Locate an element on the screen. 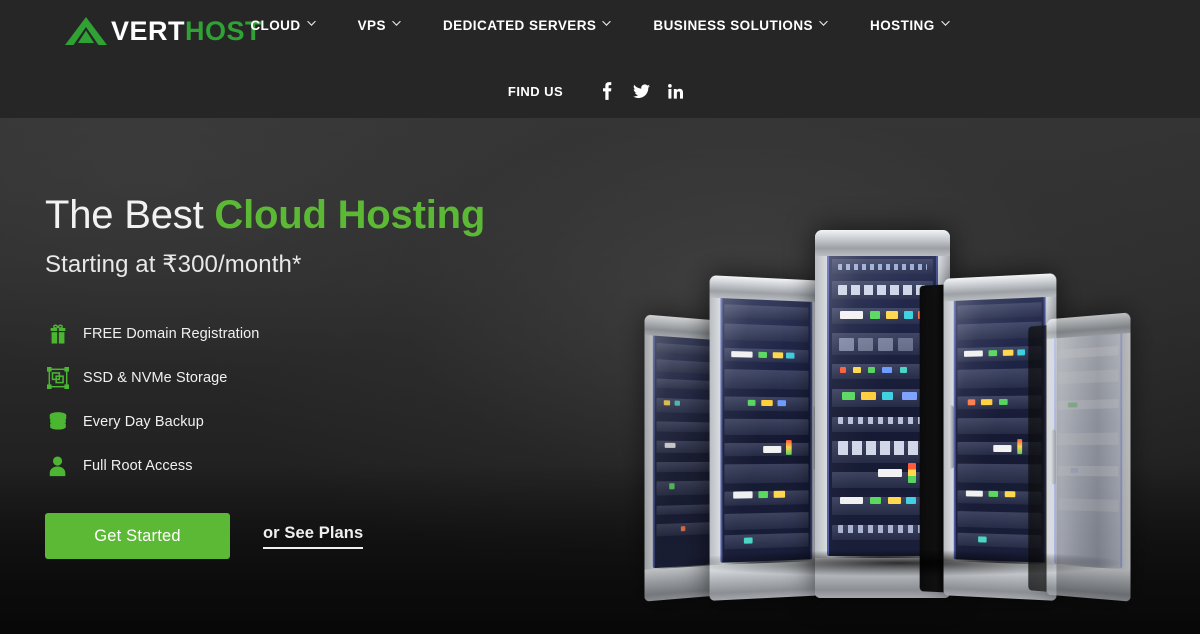 This screenshot has height=634, width=1200. nav-item-cloud: CLOUD is located at coordinates (283, 25).